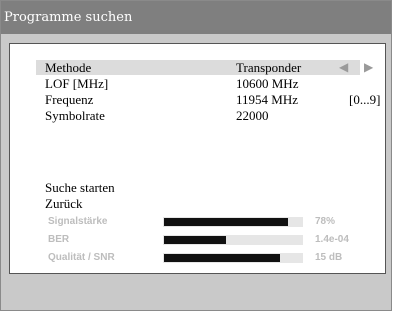  Describe the element at coordinates (252, 115) in the screenshot. I see `symbolrate-value: 22000` at that location.